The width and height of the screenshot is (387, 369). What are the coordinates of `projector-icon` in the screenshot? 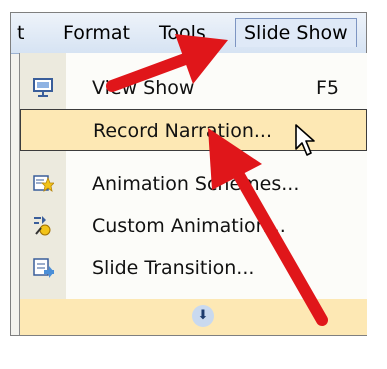 It's located at (43, 87).